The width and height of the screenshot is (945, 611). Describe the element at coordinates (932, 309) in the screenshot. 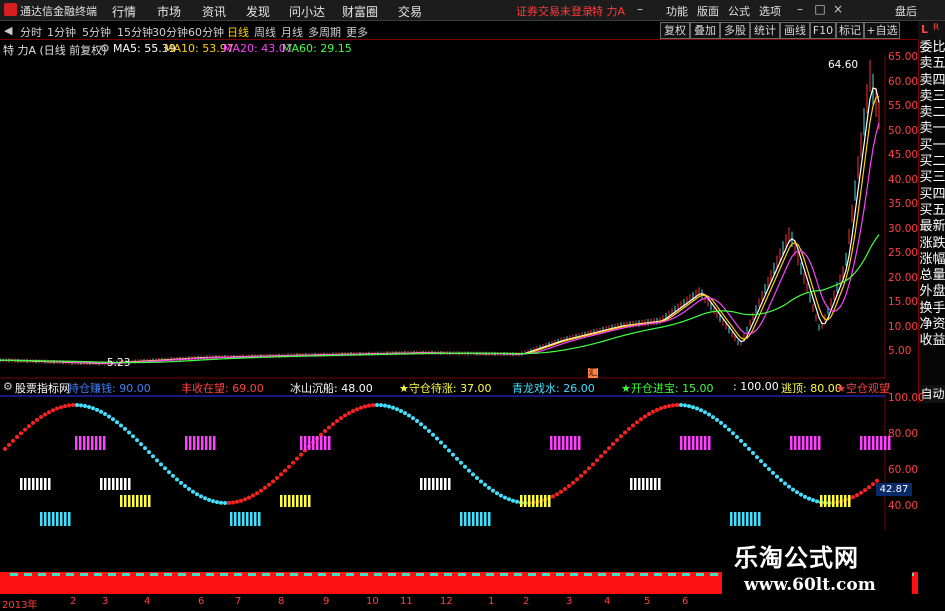

I see `sidebar-item-turnover: 换手` at that location.